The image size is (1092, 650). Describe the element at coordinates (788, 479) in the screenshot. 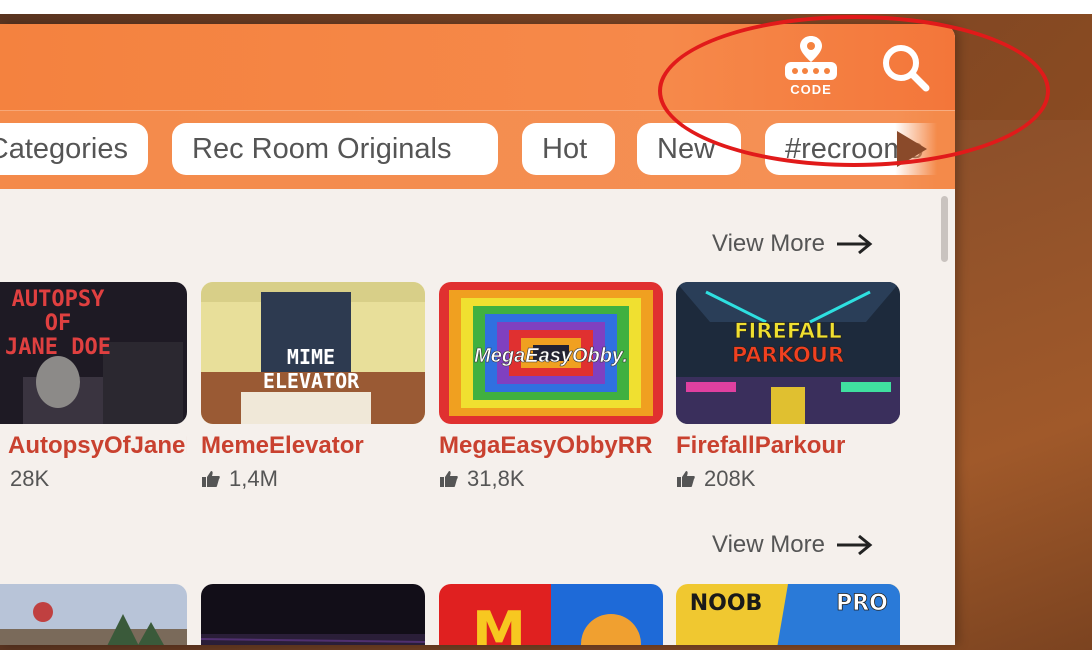

I see `room-likes: 208K` at that location.